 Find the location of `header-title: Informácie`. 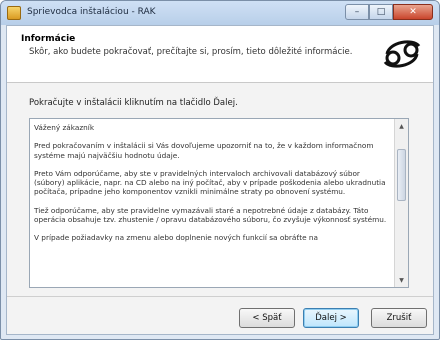

header-title: Informácie is located at coordinates (48, 39).